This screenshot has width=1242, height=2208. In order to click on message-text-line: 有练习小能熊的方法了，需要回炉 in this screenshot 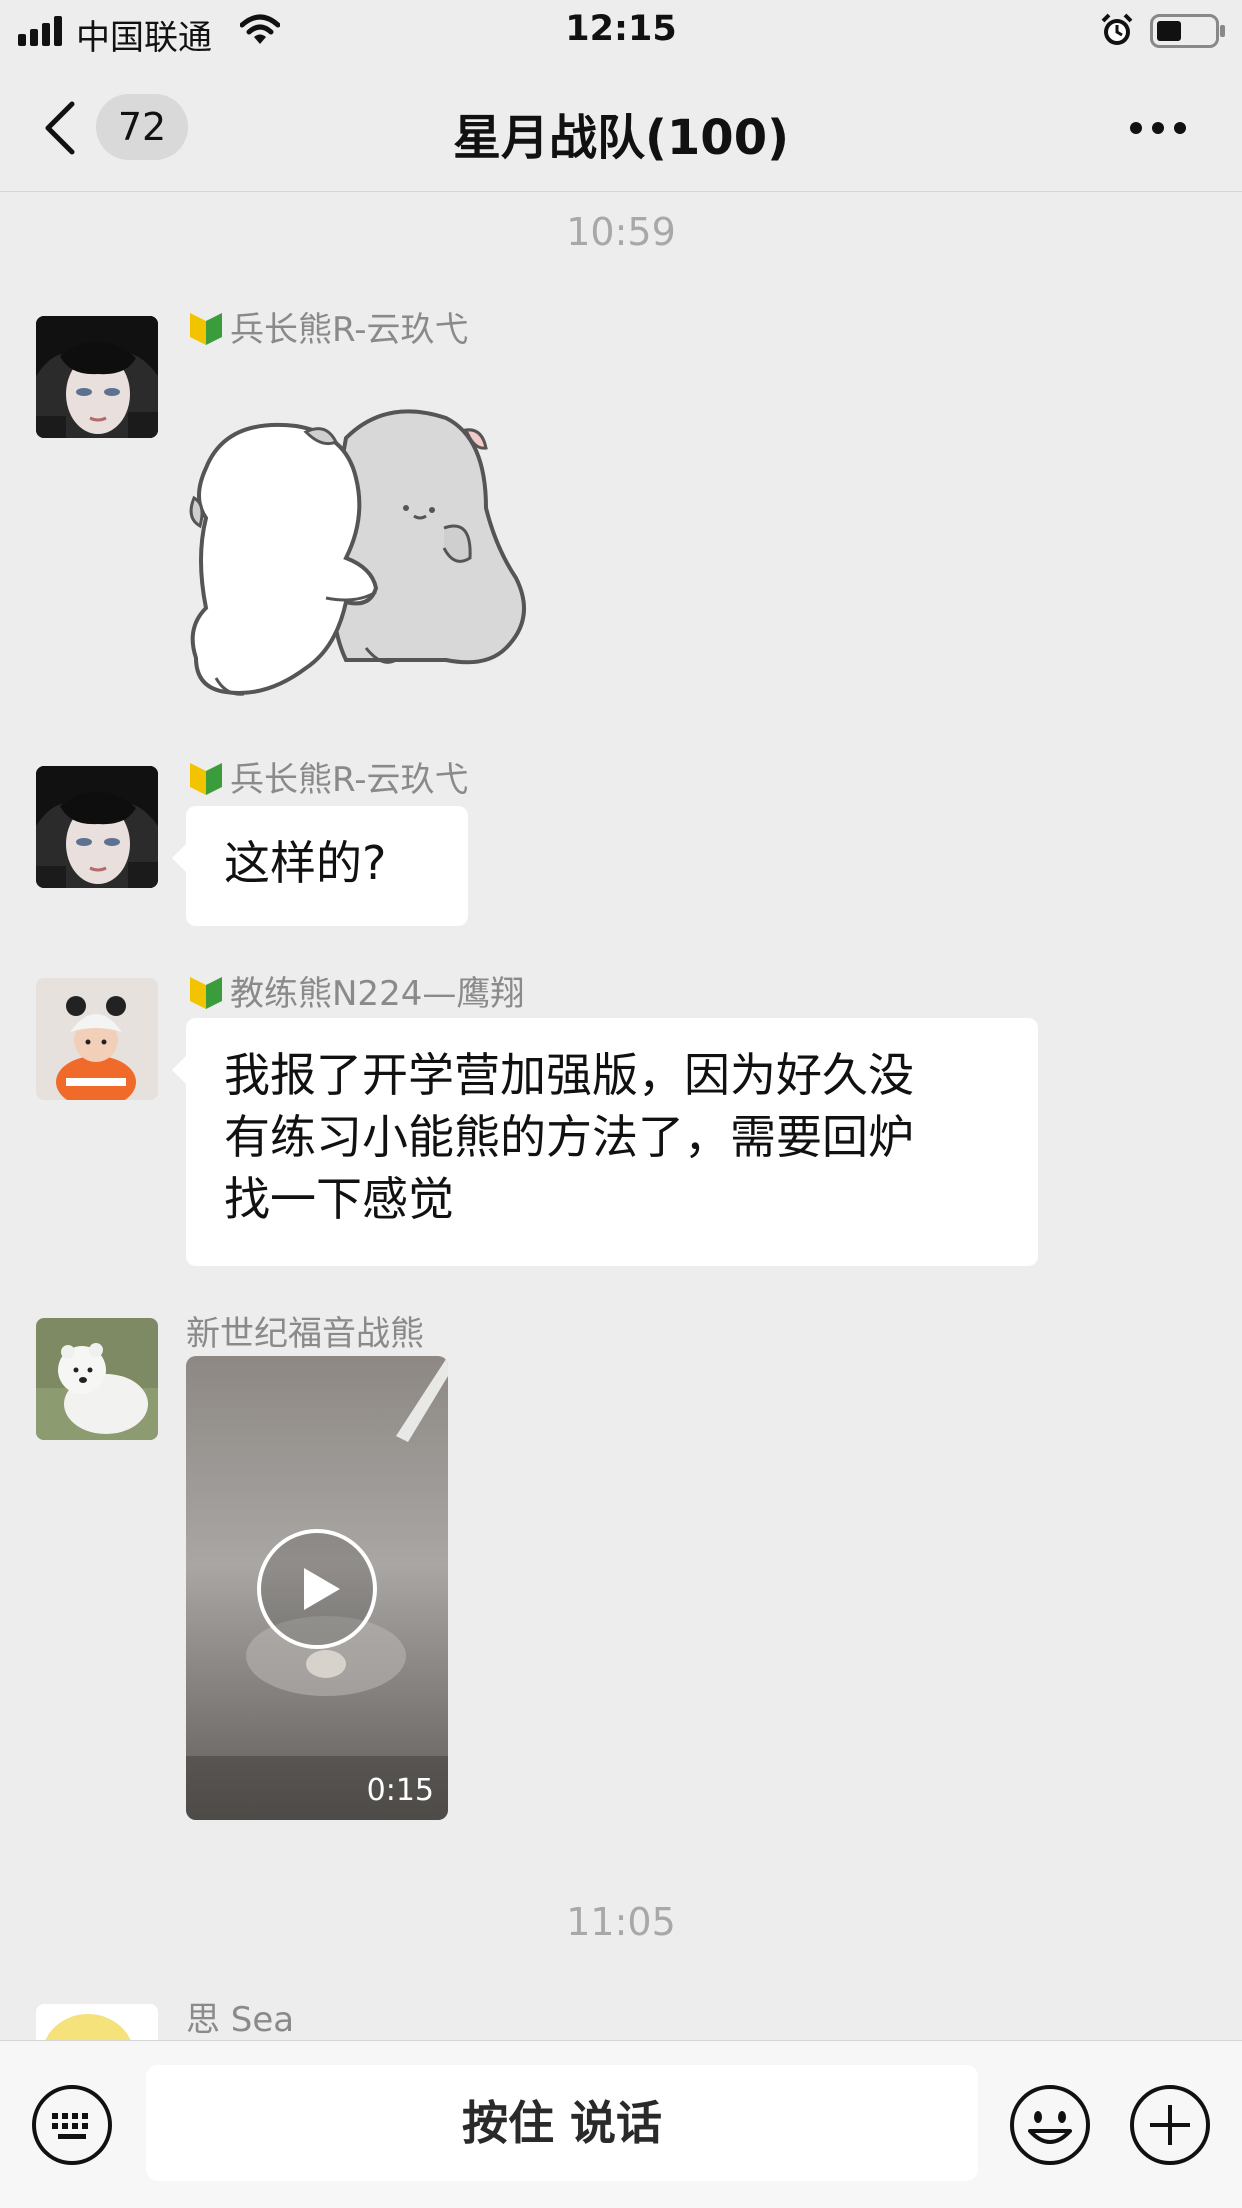, I will do `click(569, 1137)`.